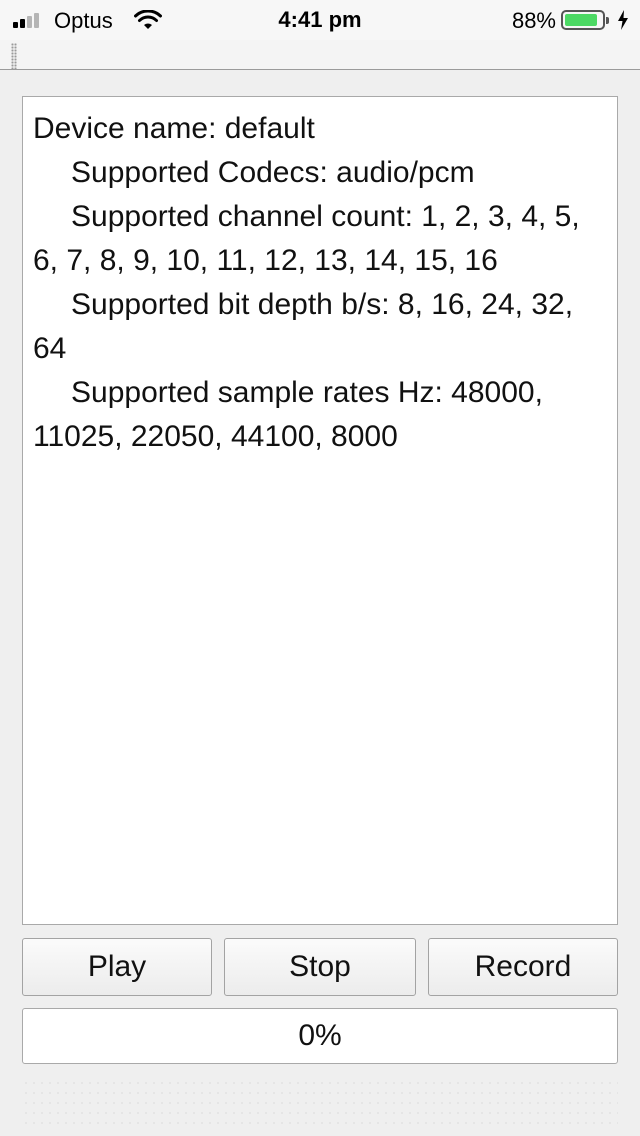 The width and height of the screenshot is (640, 1136). Describe the element at coordinates (320, 1103) in the screenshot. I see `bottom-grip` at that location.